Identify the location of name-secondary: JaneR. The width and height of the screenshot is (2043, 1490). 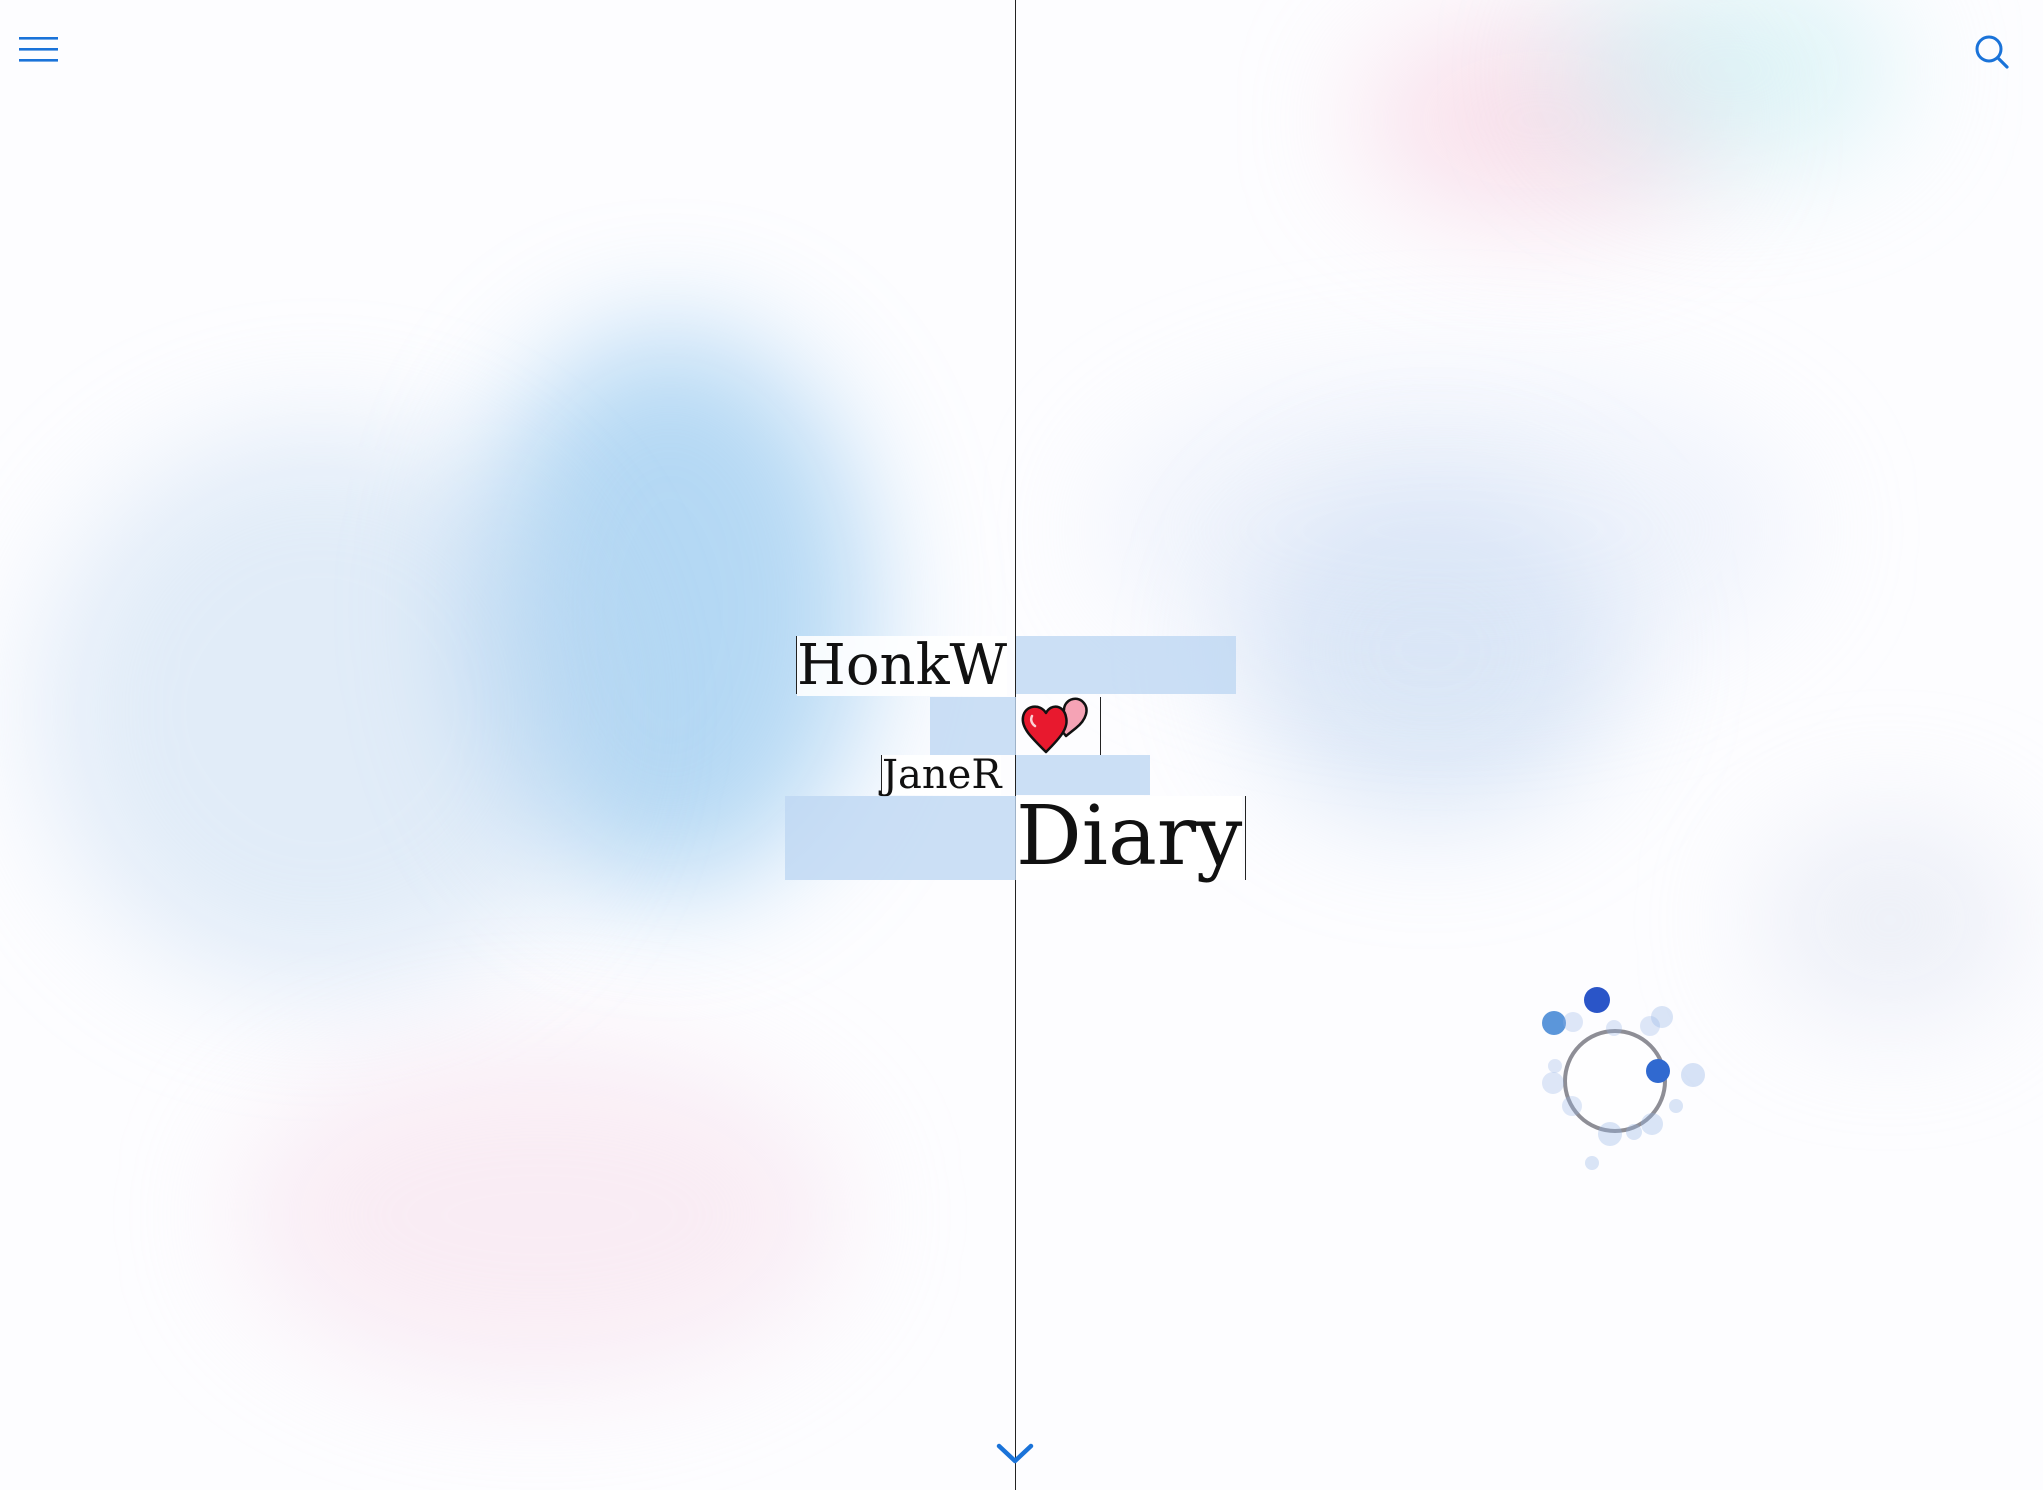
(942, 775).